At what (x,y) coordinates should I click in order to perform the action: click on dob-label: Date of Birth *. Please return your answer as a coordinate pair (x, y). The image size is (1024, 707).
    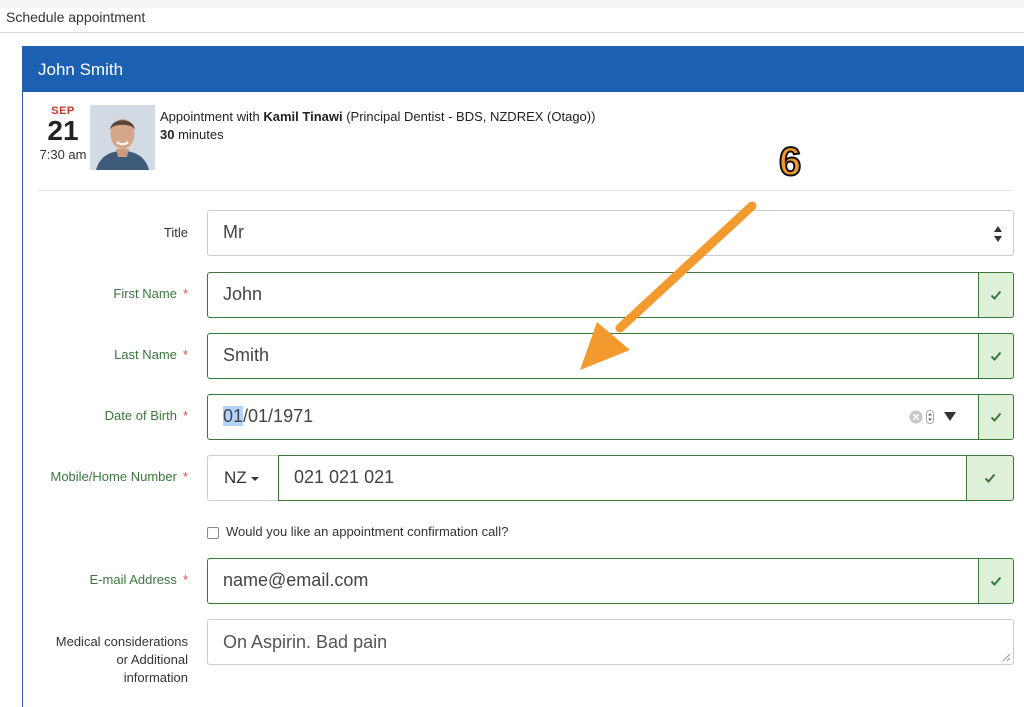
    Looking at the image, I should click on (146, 415).